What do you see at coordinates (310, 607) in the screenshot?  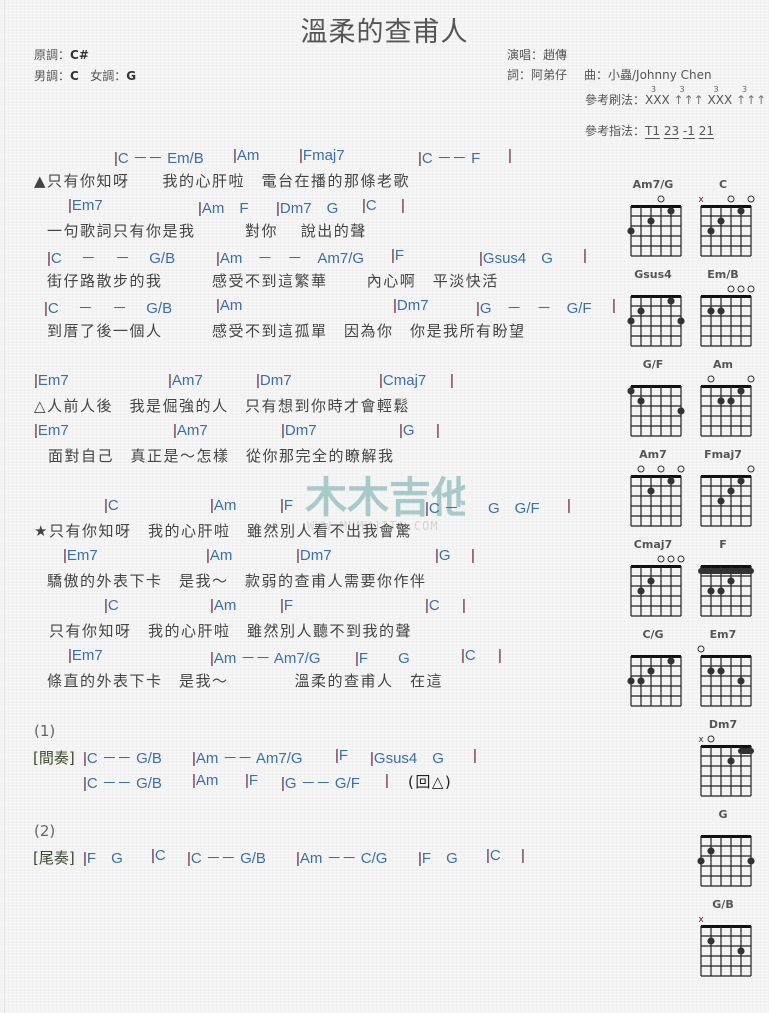 I see `chord-line: |C |Am |F |C |` at bounding box center [310, 607].